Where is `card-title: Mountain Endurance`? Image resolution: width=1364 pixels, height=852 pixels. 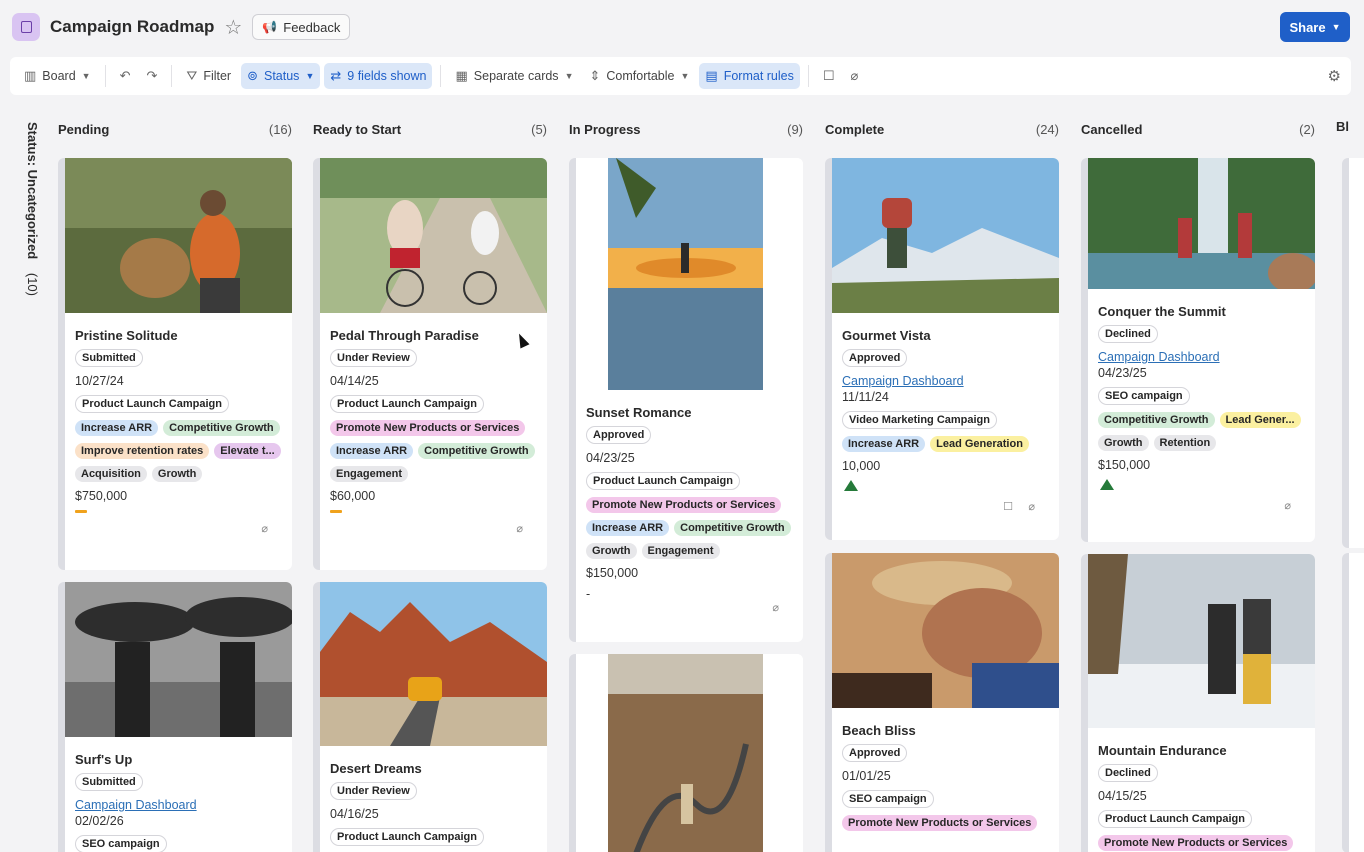 card-title: Mountain Endurance is located at coordinates (1162, 750).